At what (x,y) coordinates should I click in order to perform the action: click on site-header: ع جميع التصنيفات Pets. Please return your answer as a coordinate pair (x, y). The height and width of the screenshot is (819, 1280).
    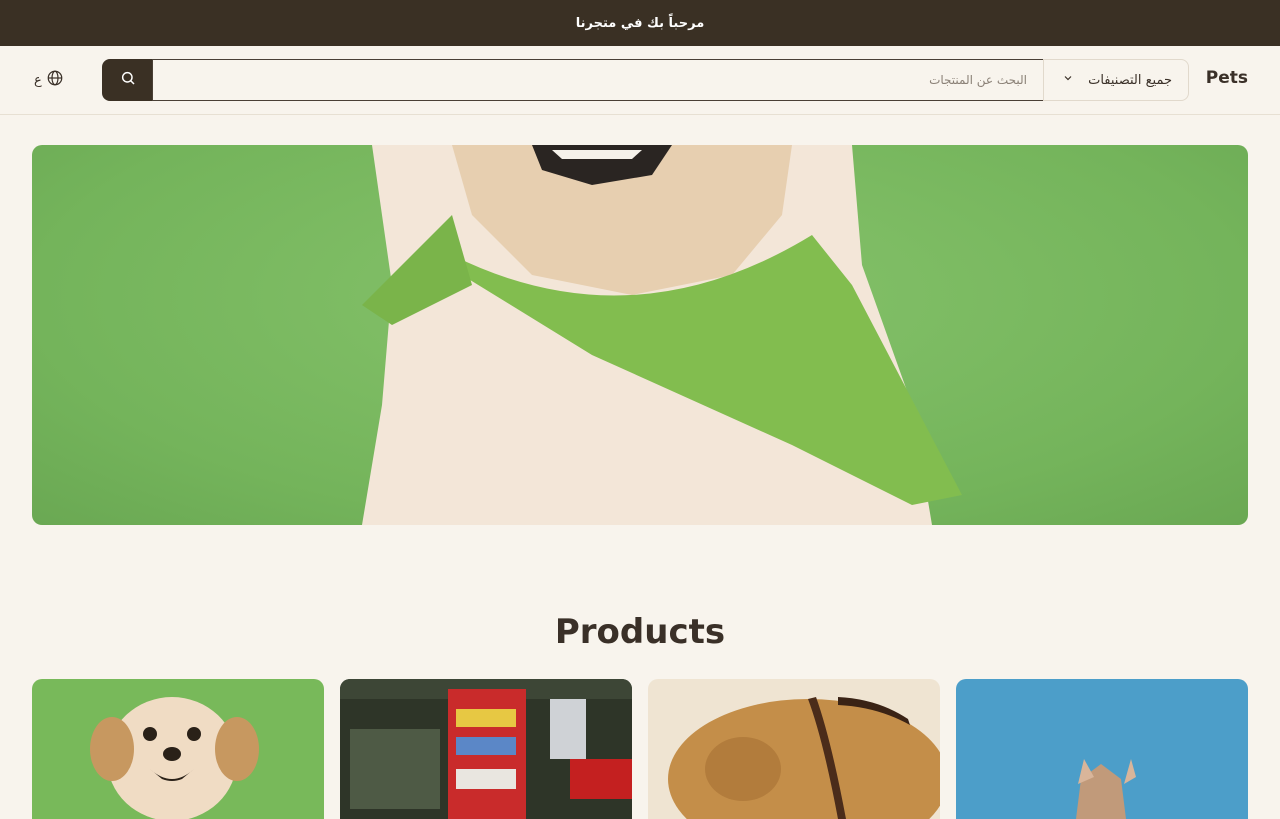
    Looking at the image, I should click on (640, 80).